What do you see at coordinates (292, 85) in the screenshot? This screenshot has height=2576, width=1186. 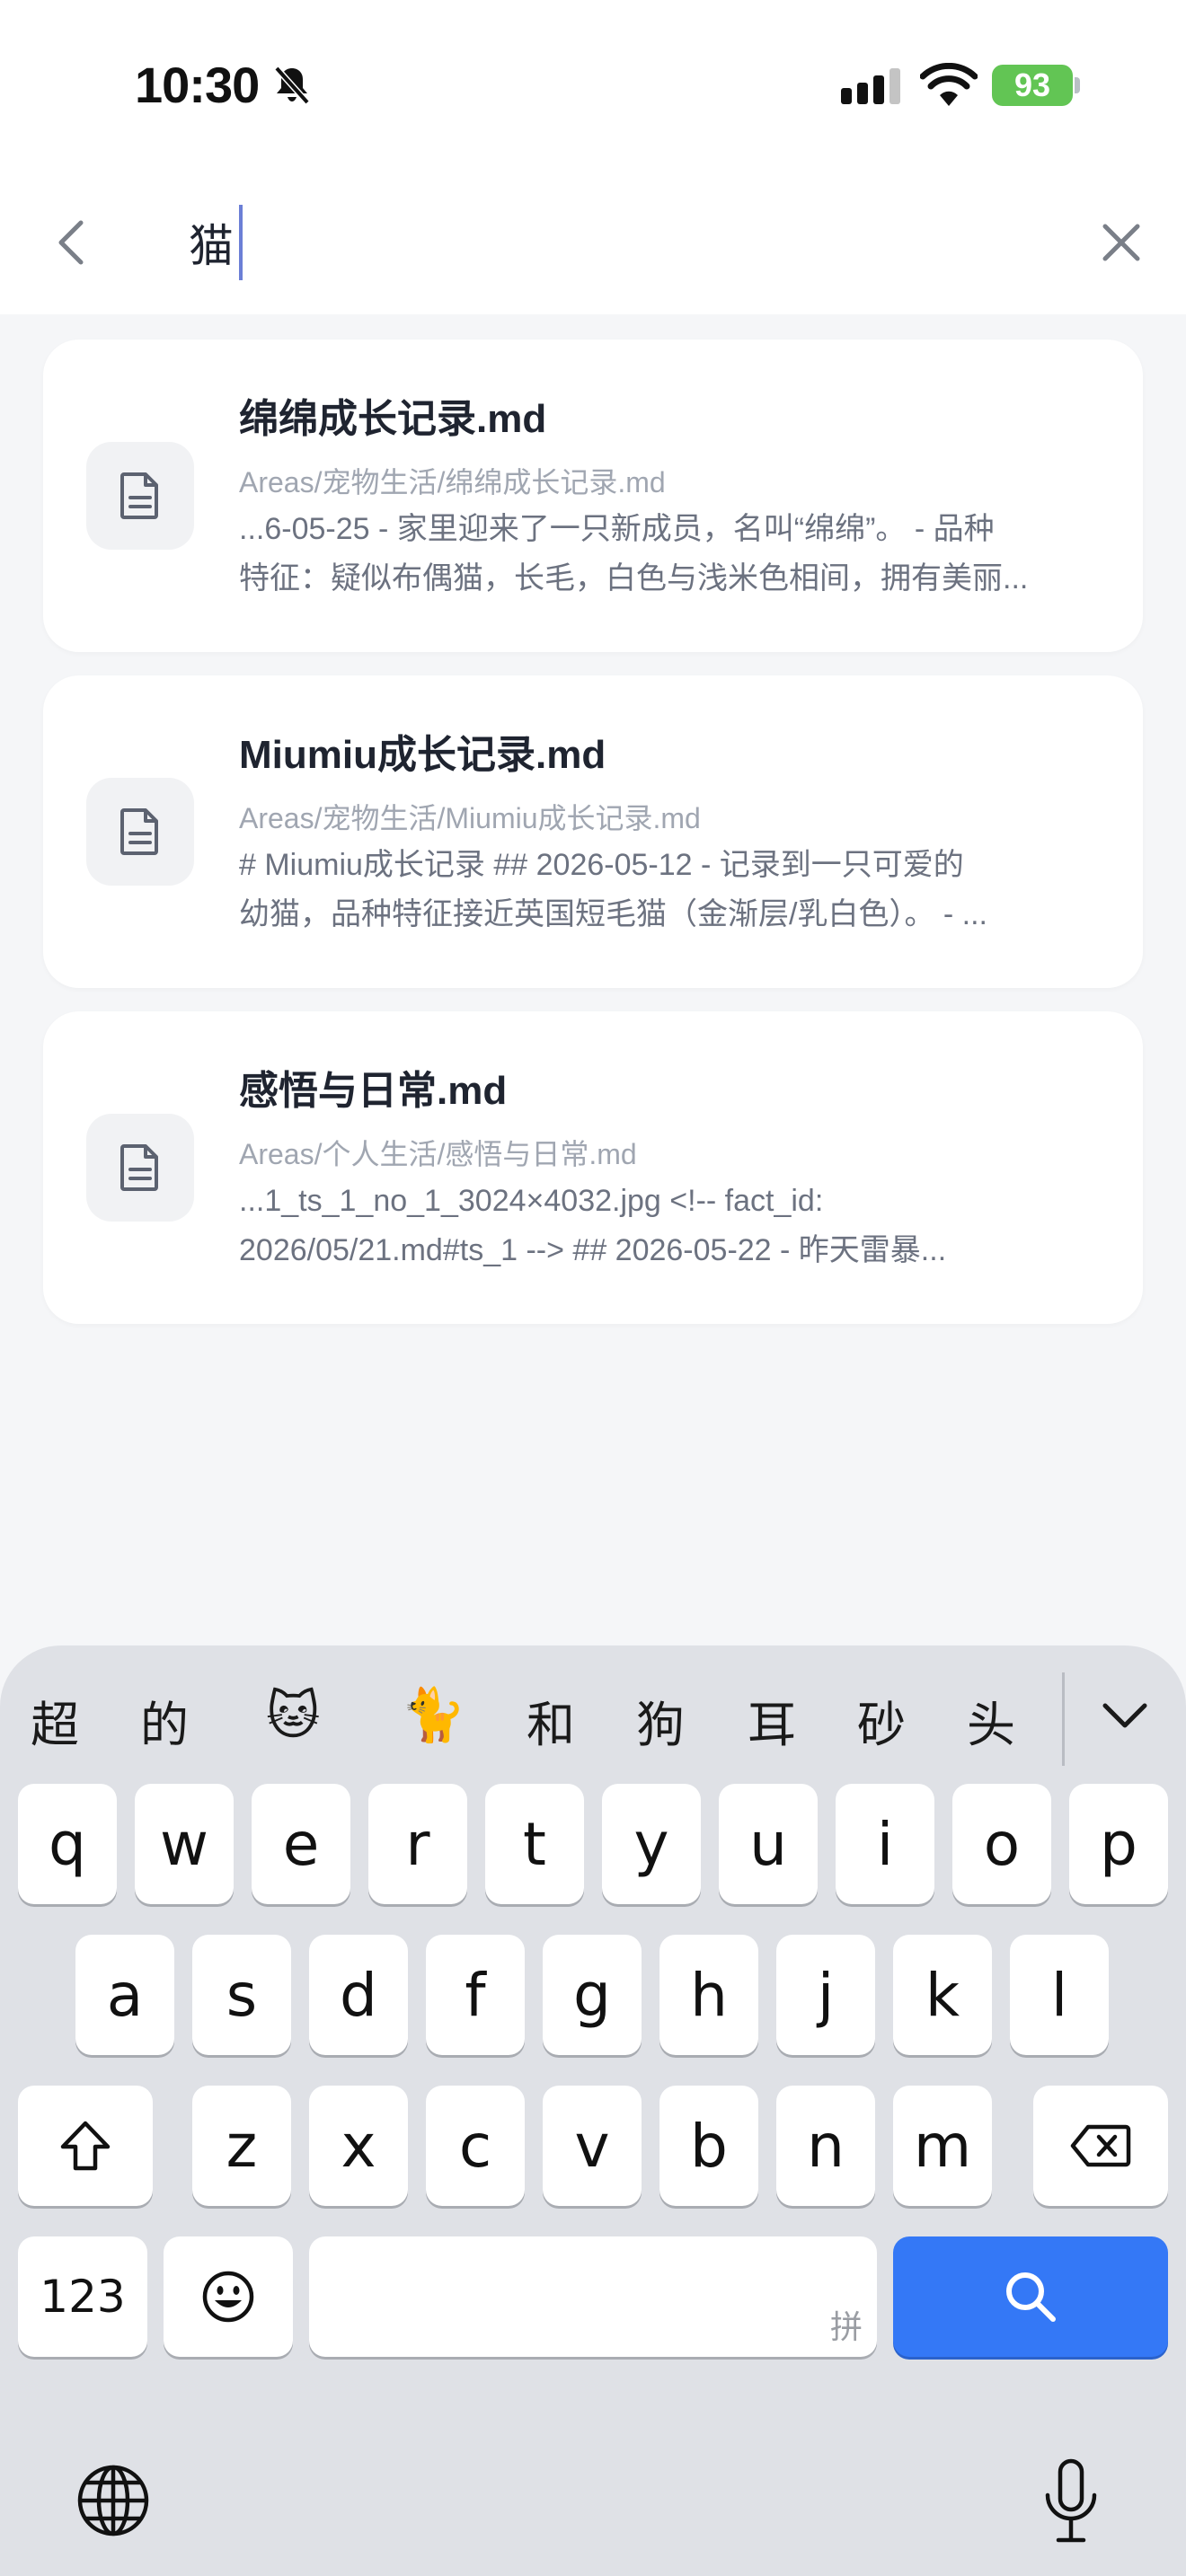 I see `bell-muted-icon` at bounding box center [292, 85].